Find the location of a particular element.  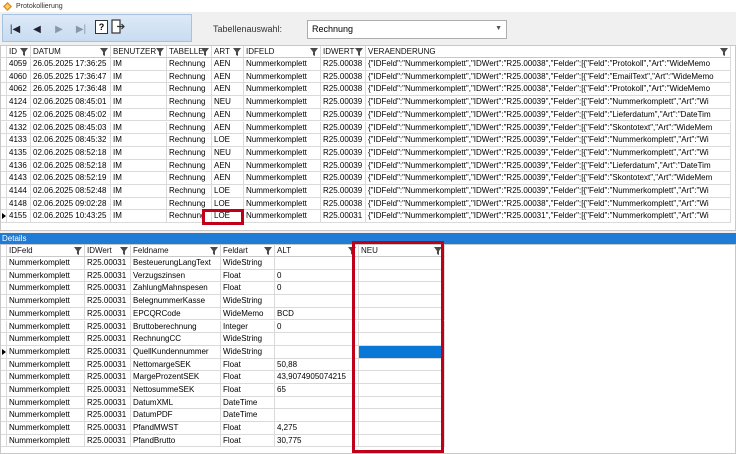

column-header-id: ID is located at coordinates (19, 52).